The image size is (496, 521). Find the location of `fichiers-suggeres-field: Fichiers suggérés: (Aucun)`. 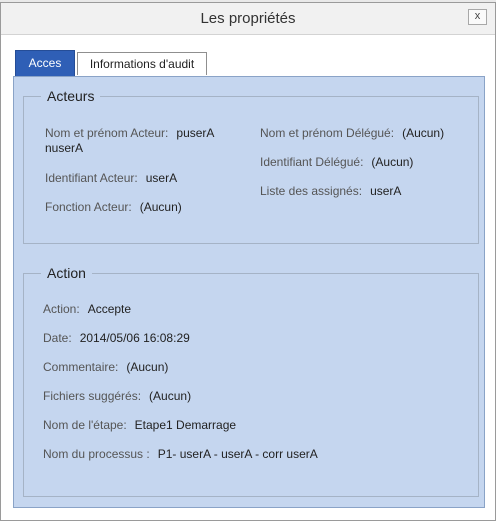

fichiers-suggeres-field: Fichiers suggérés: (Aucun) is located at coordinates (117, 396).